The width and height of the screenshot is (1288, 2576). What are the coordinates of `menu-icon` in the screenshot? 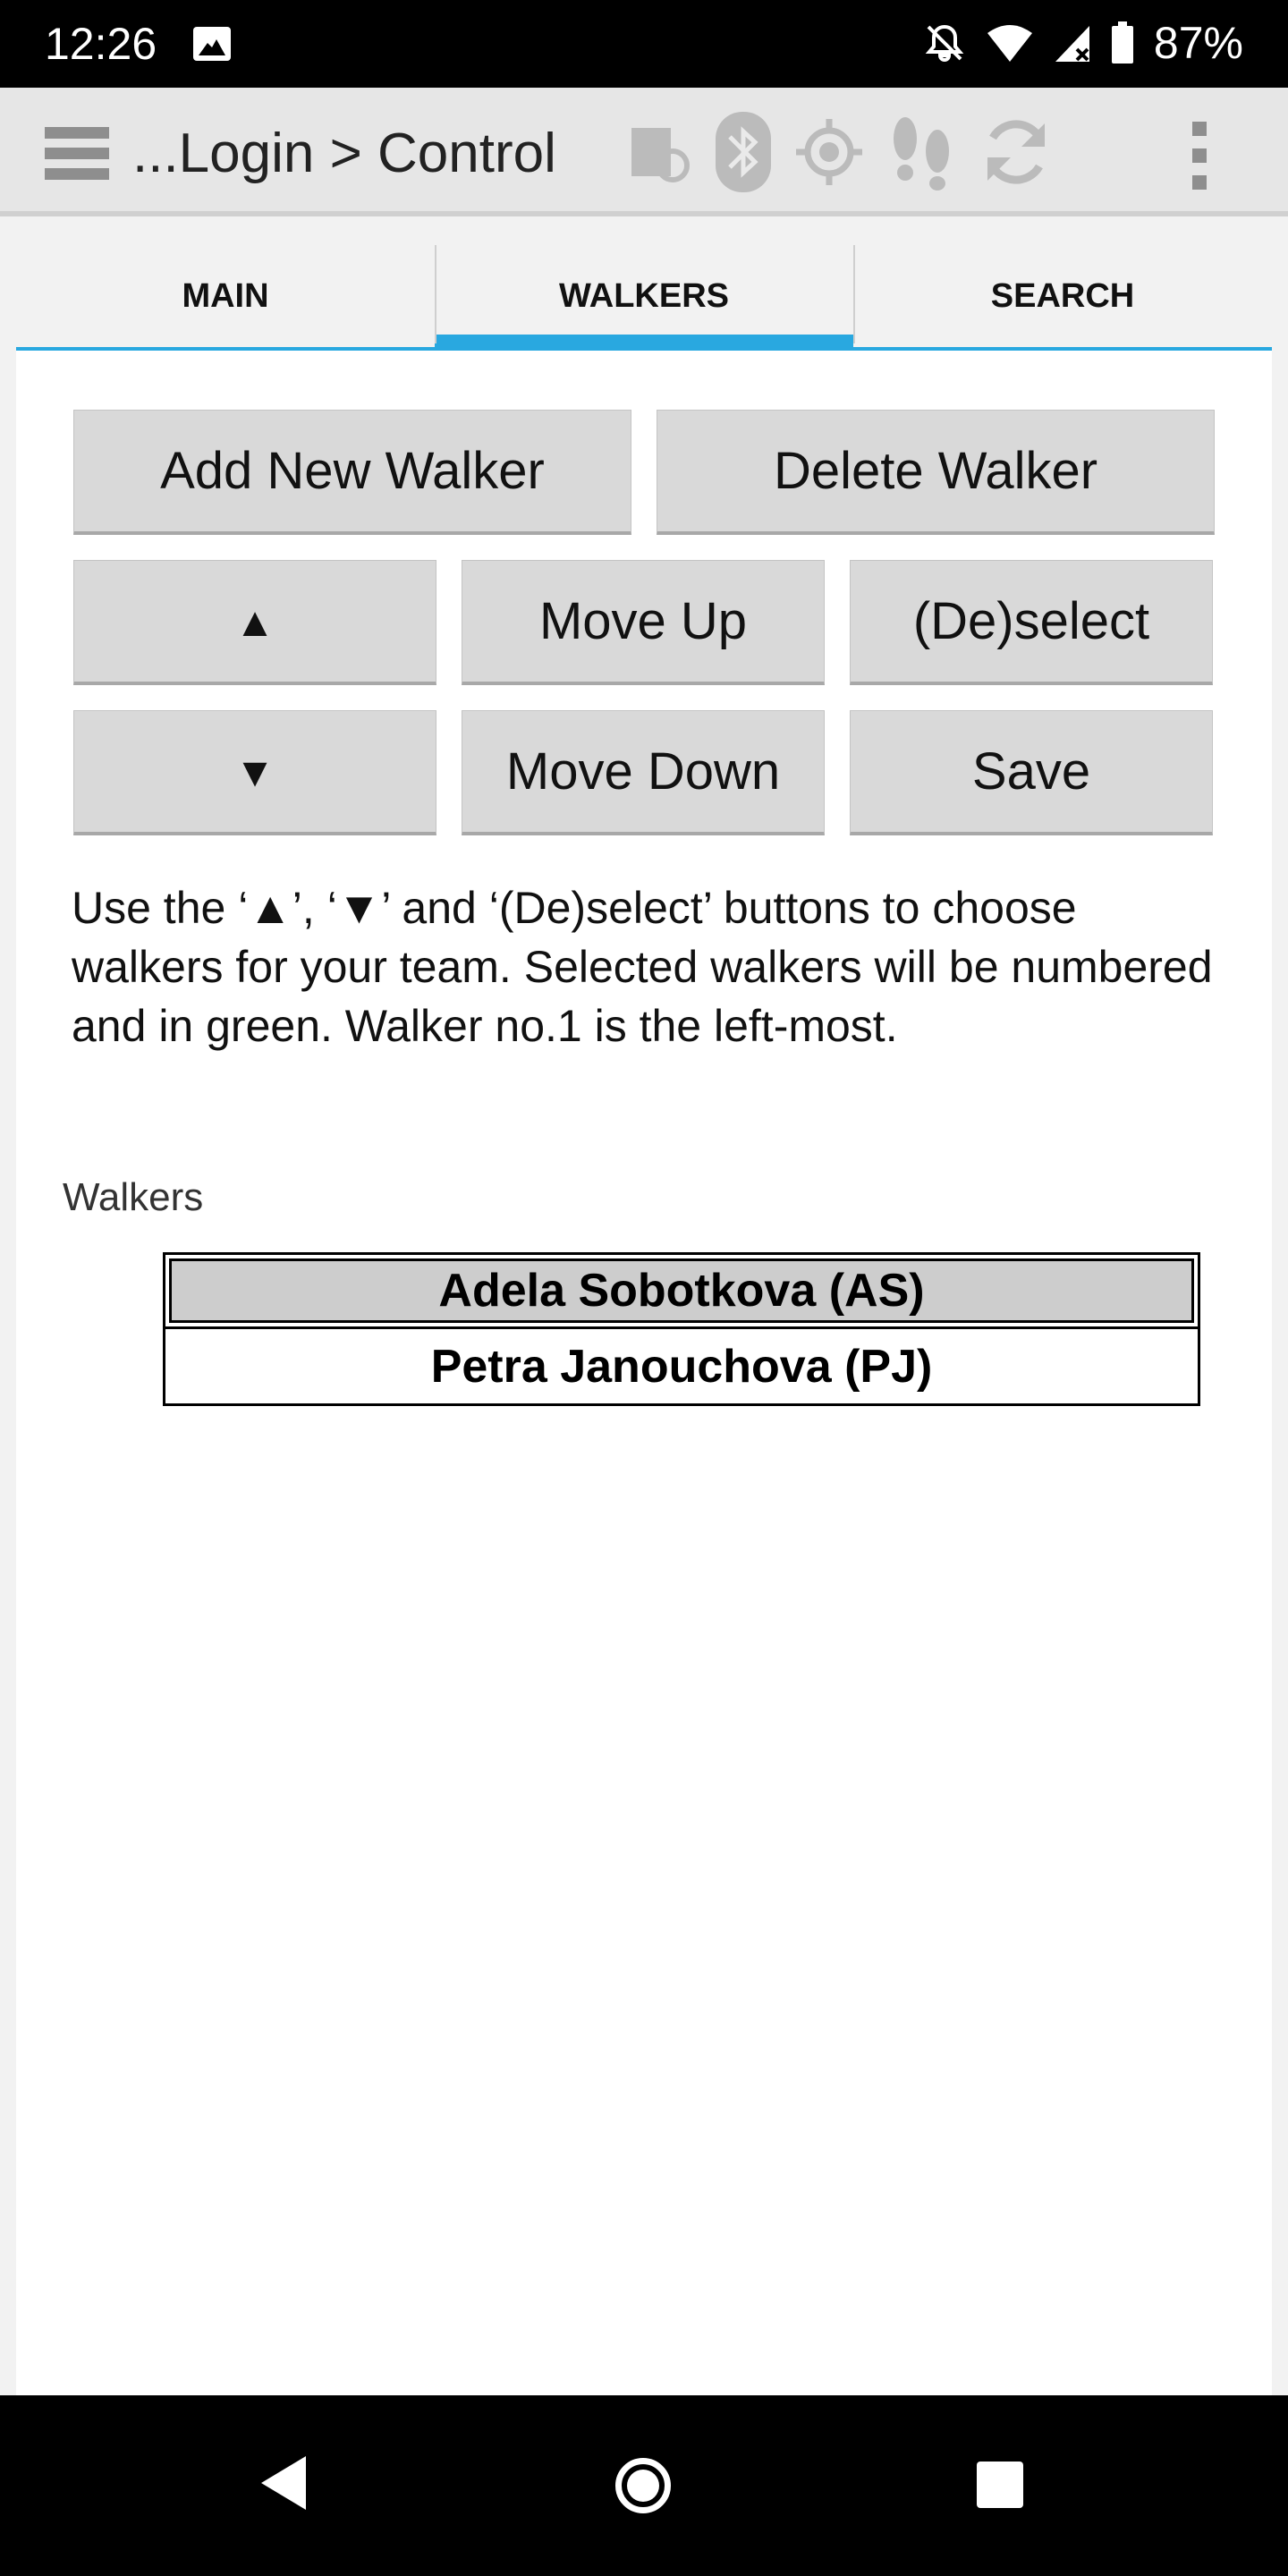 It's located at (77, 154).